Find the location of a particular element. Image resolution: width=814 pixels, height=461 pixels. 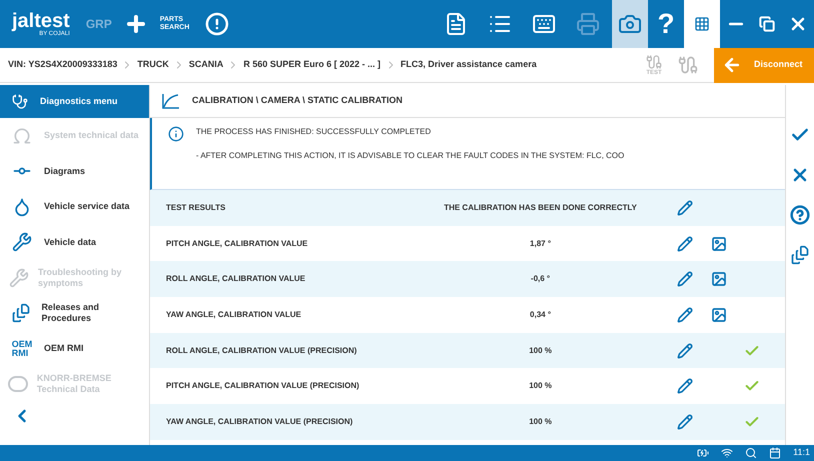

alert-icon is located at coordinates (217, 24).